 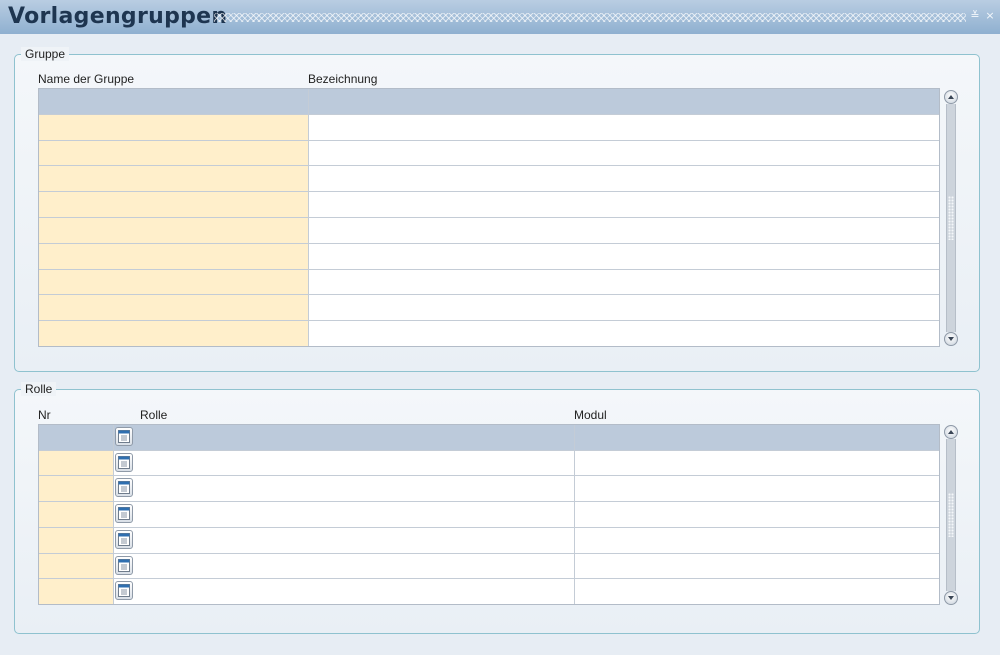 I want to click on minimize-icon: ≚, so click(x=975, y=16).